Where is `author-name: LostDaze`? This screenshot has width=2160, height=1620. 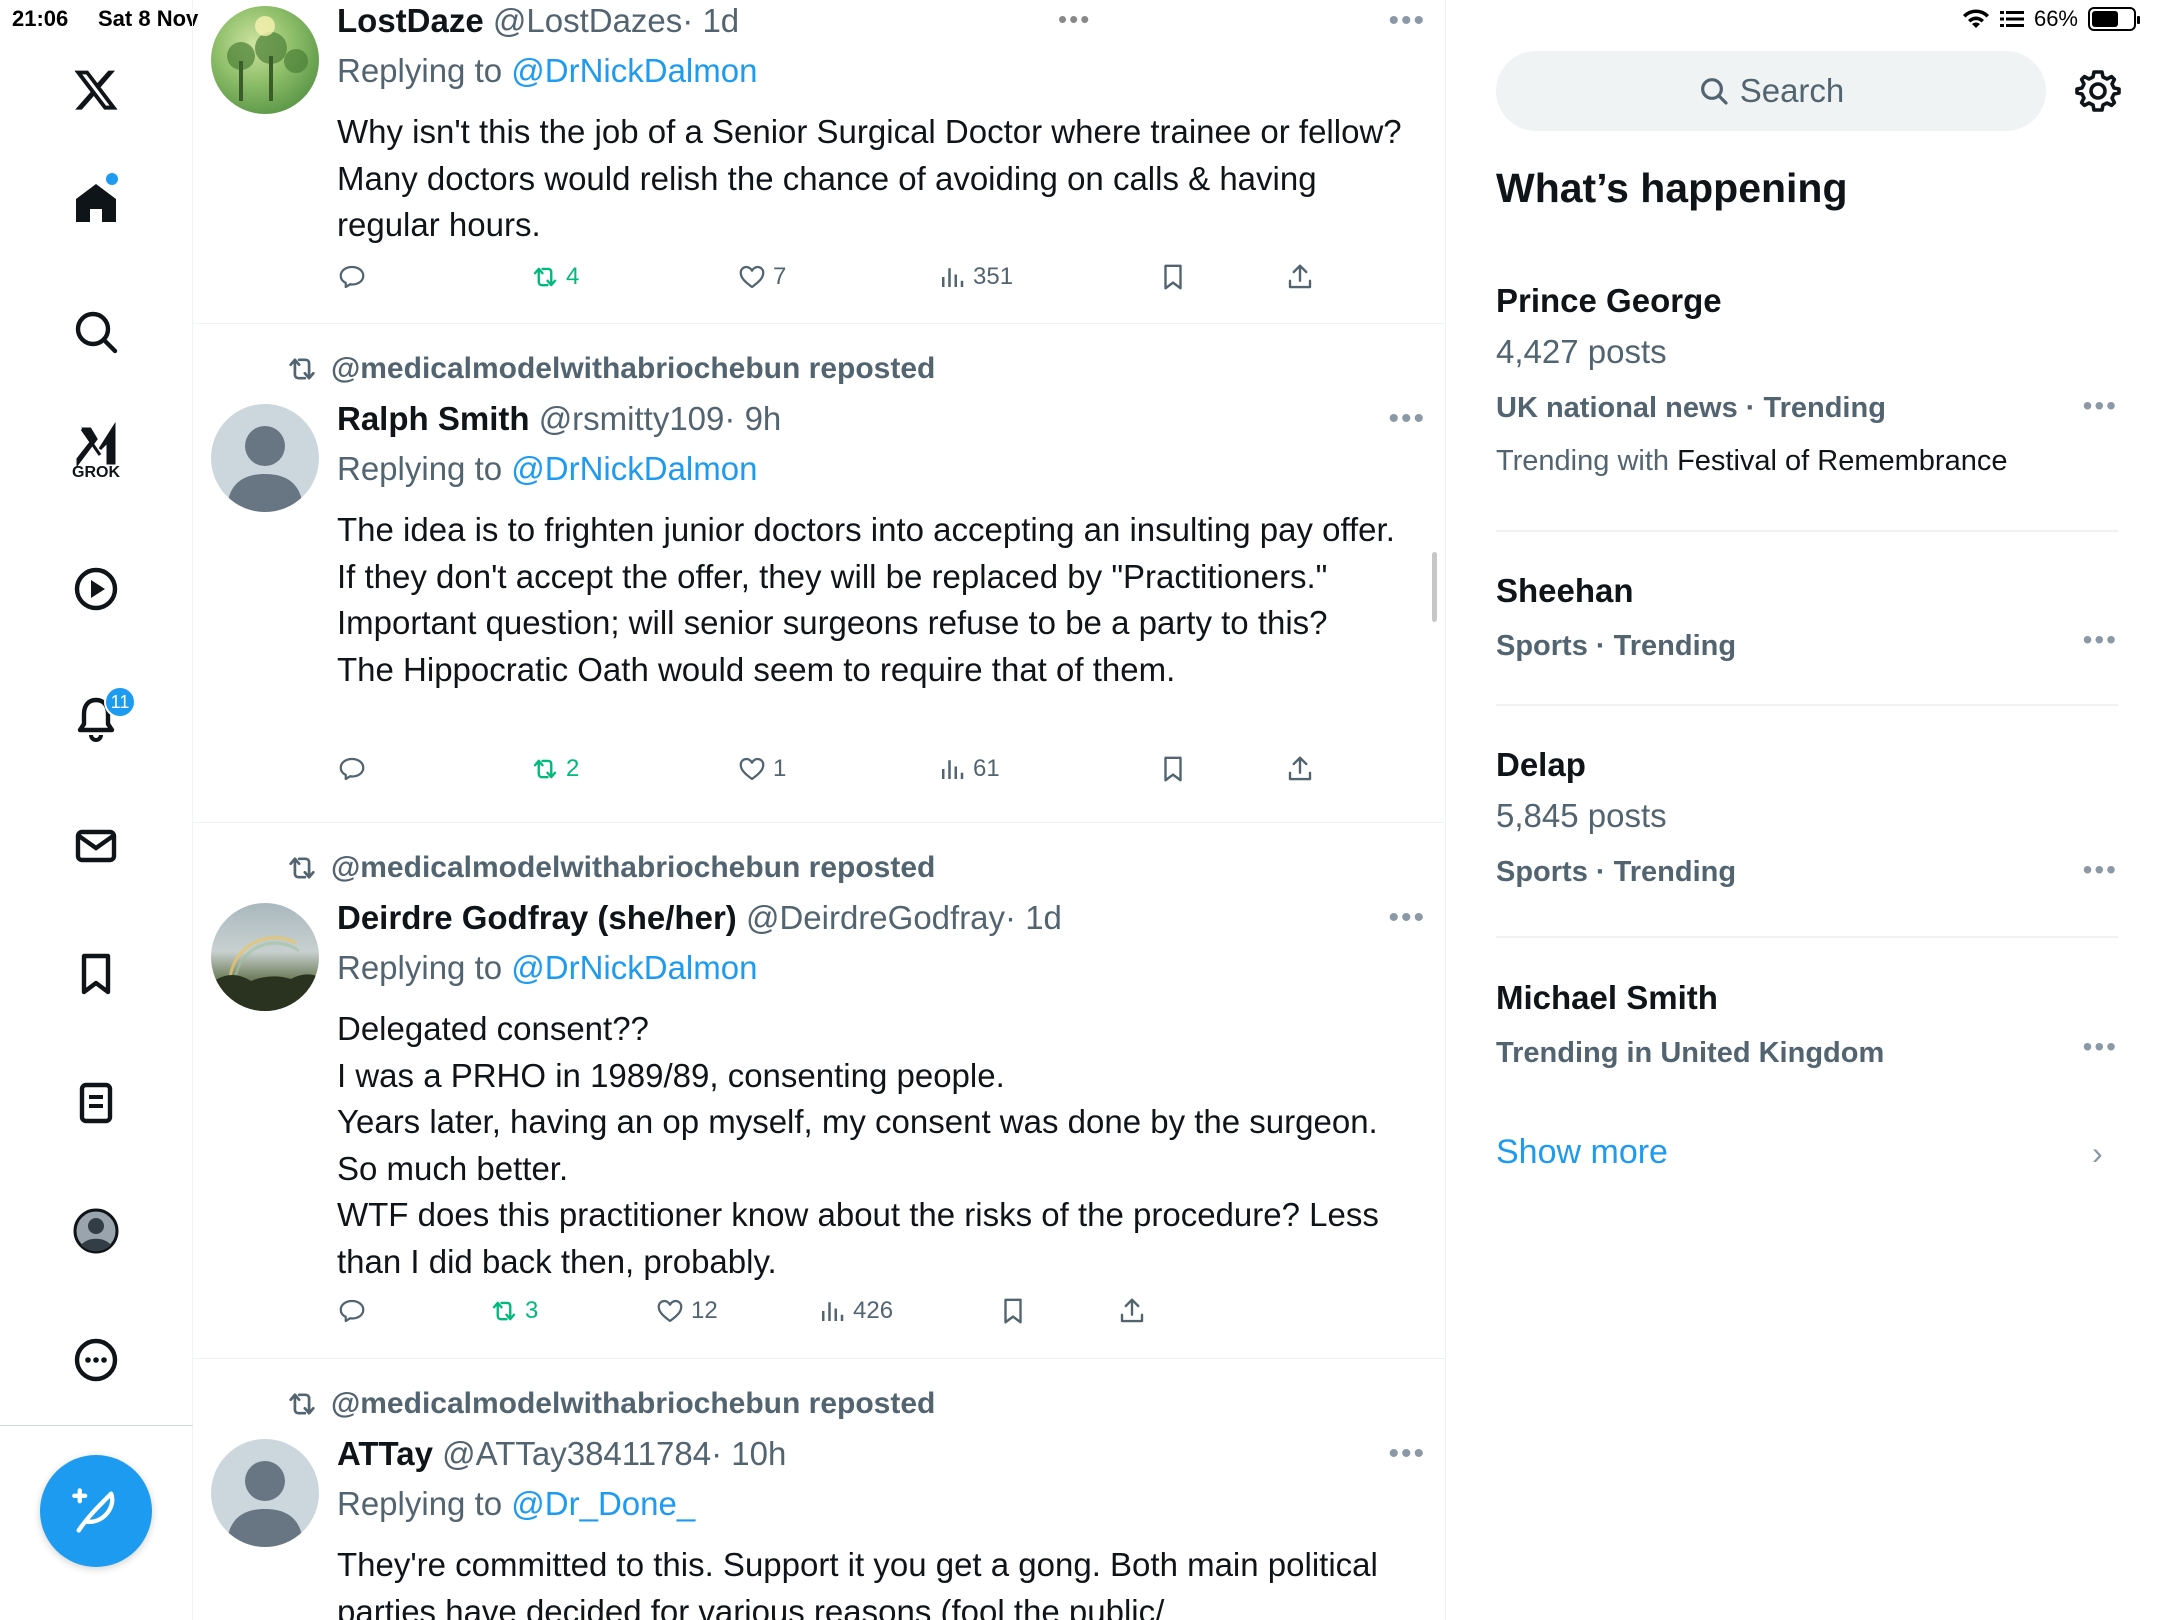
author-name: LostDaze is located at coordinates (410, 20).